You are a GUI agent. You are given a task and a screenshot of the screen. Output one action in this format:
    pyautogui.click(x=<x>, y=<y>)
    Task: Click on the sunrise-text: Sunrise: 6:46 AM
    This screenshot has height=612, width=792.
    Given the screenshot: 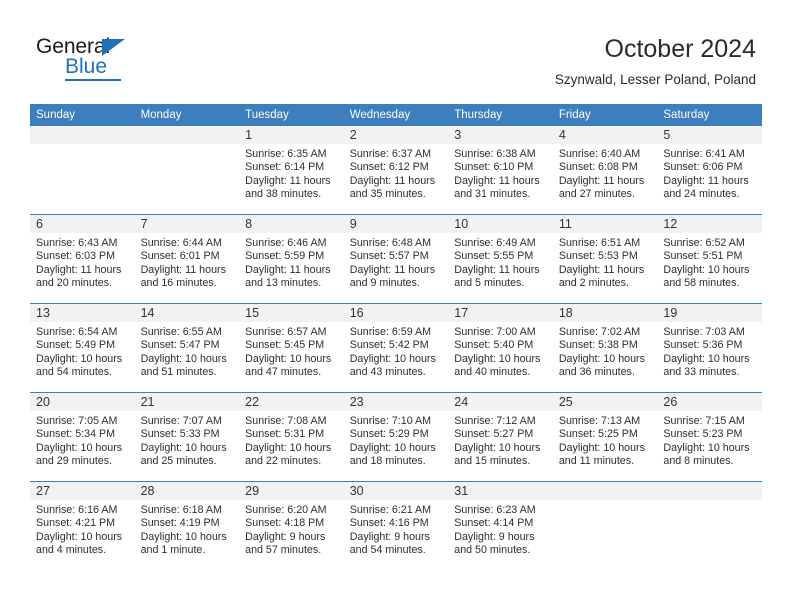 What is the action you would take?
    pyautogui.click(x=286, y=243)
    